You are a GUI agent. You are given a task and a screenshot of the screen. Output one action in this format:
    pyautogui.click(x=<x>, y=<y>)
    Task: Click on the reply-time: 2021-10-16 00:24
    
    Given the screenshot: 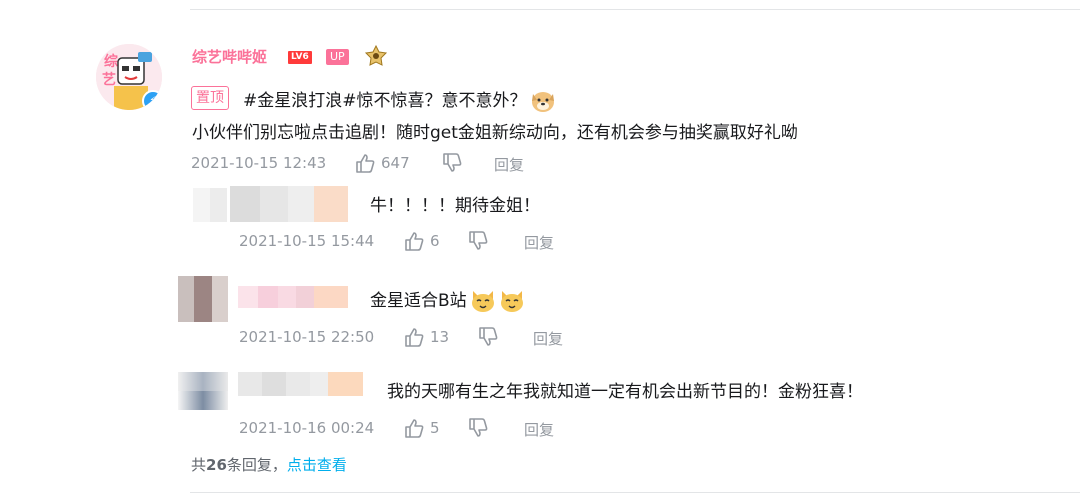 What is the action you would take?
    pyautogui.click(x=307, y=428)
    